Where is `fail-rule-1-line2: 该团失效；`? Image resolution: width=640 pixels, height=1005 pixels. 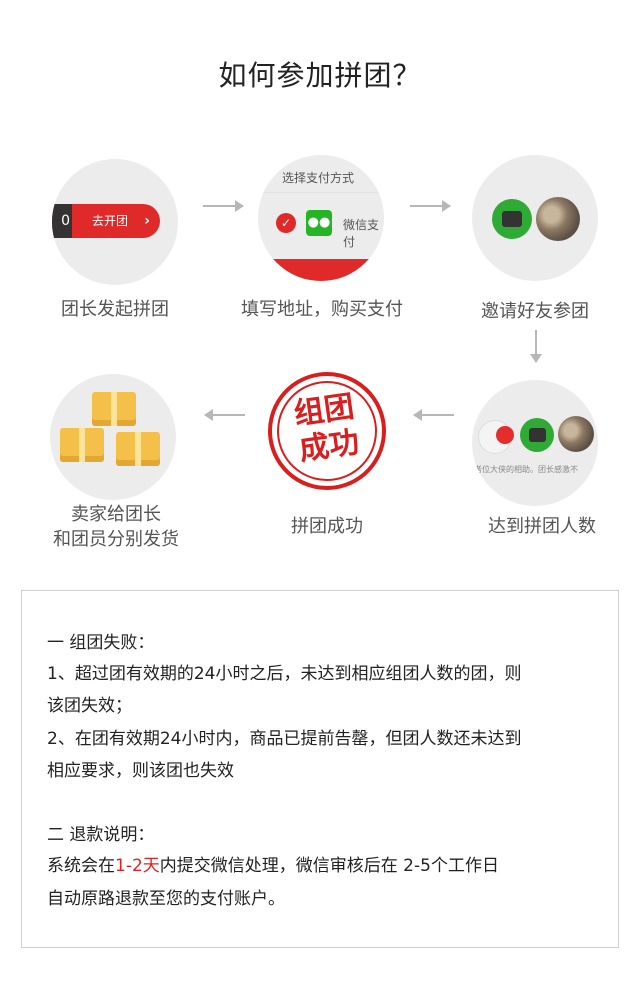
fail-rule-1-line2: 该团失效； is located at coordinates (89, 706).